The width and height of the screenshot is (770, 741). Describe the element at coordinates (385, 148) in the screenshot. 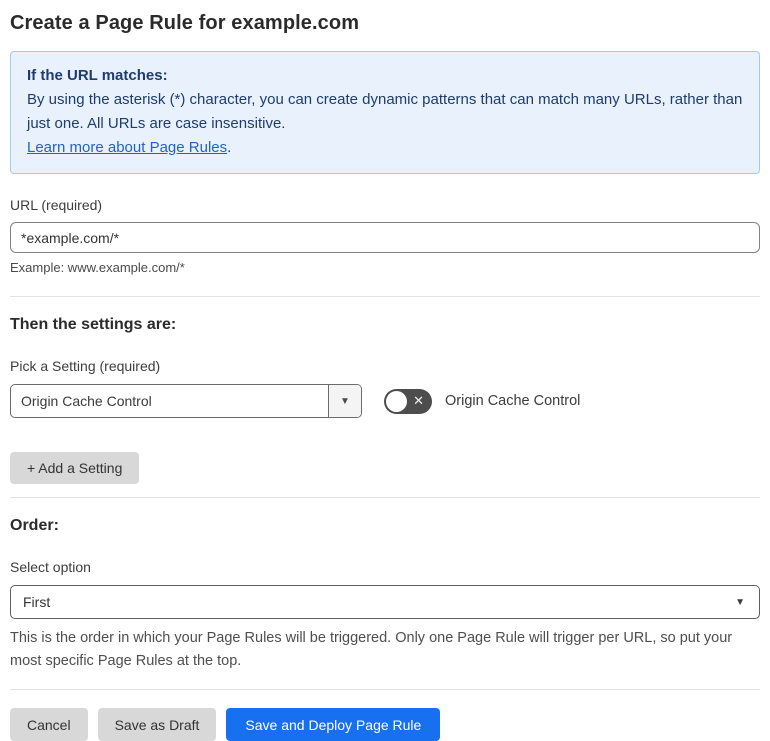

I see `info-box-link-line: Learn more about Page Rules.` at that location.